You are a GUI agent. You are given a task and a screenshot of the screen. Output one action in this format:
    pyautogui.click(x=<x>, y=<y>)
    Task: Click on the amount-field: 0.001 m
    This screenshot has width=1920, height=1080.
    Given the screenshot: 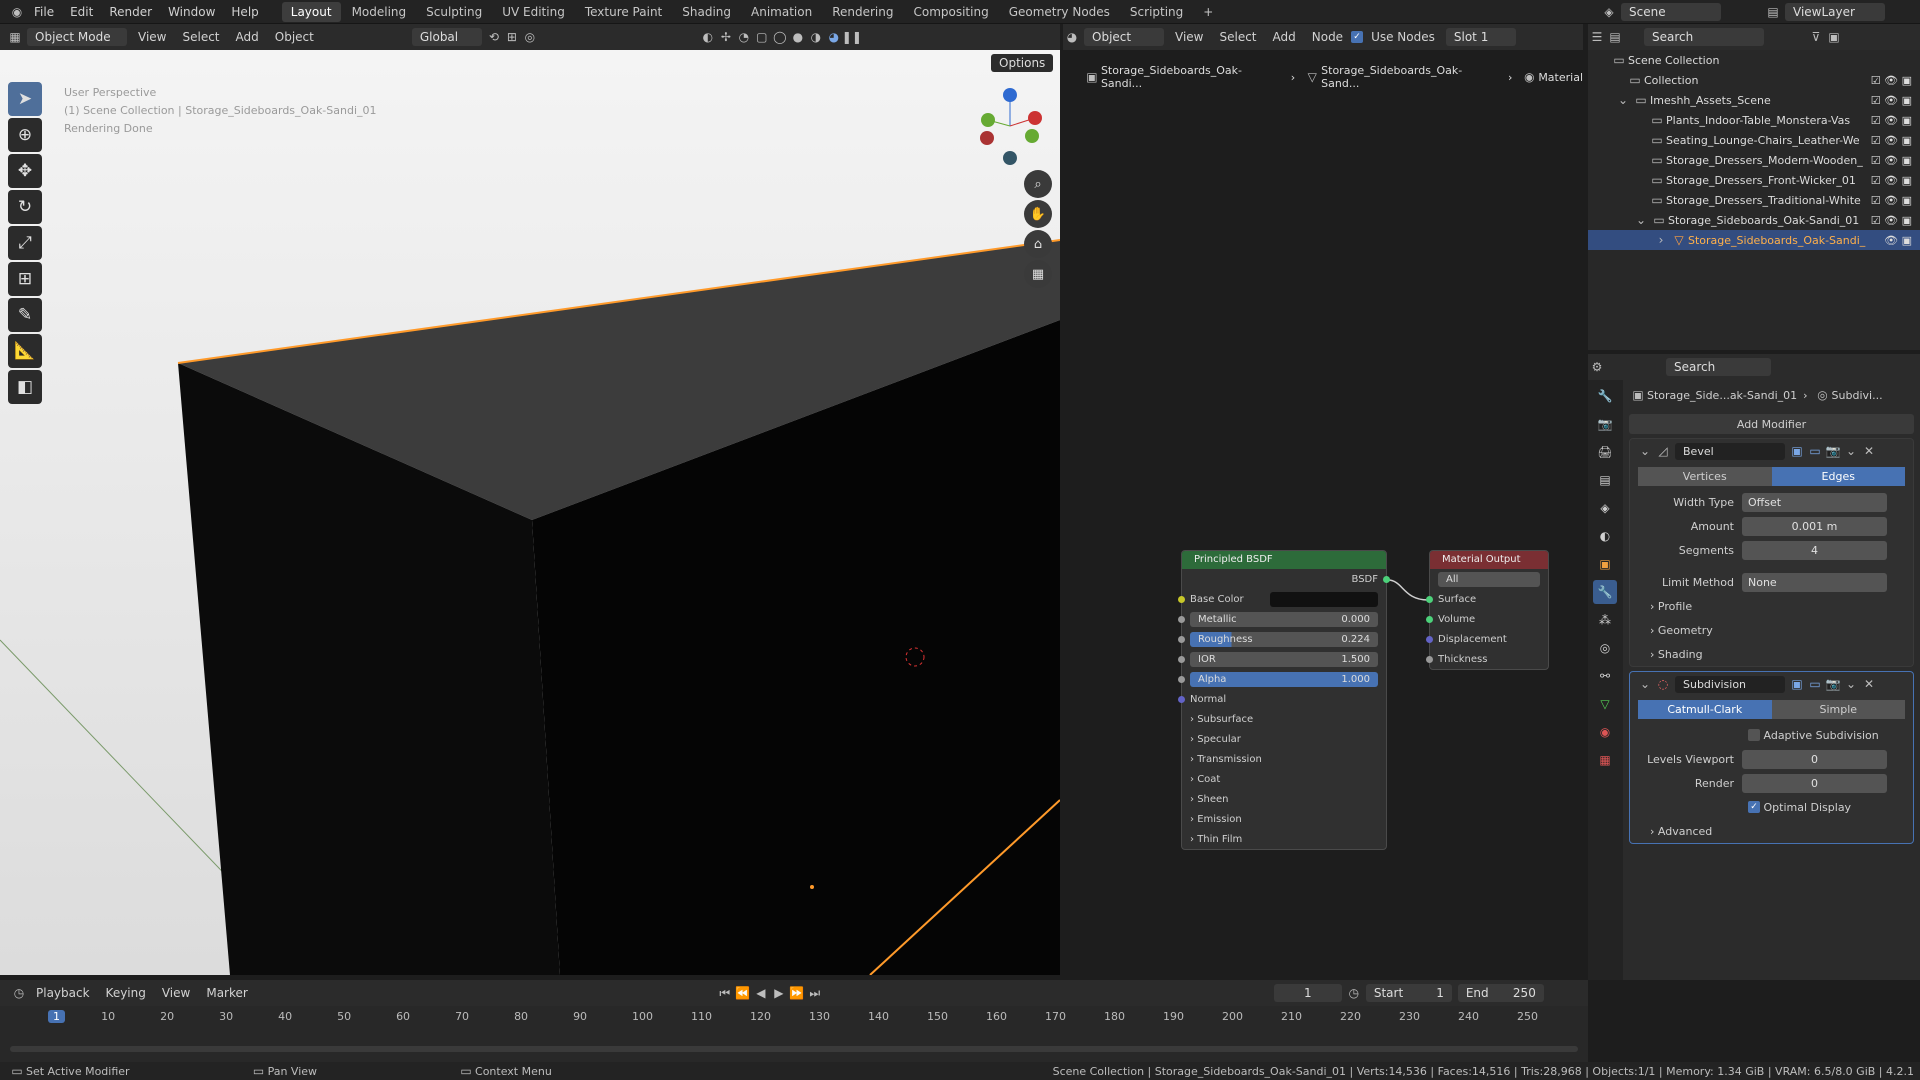 What is the action you would take?
    pyautogui.click(x=1814, y=526)
    